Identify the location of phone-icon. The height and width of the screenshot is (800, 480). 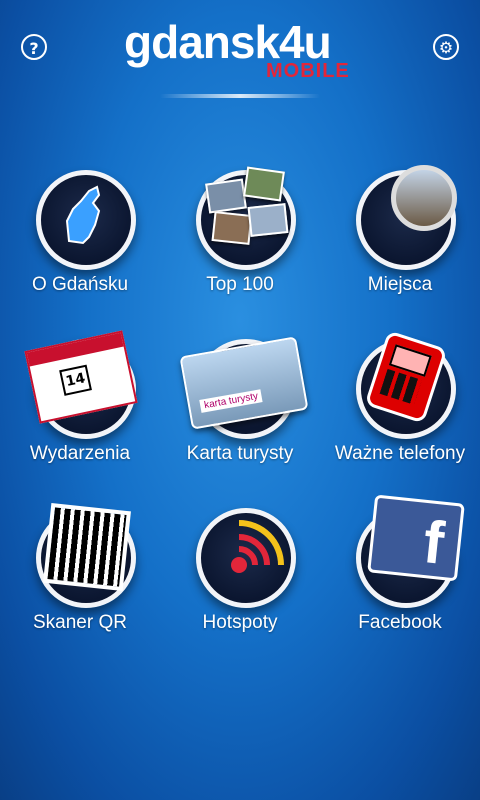
(406, 384).